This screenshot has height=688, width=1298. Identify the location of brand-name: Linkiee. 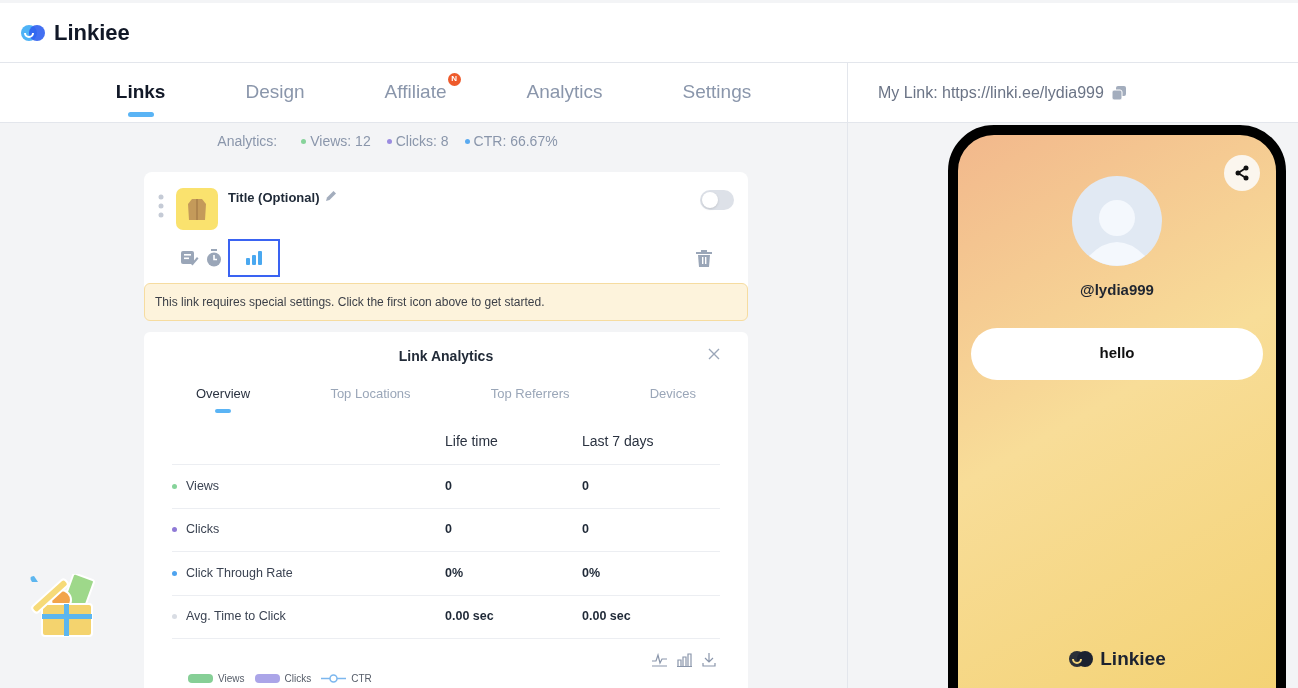
(92, 33).